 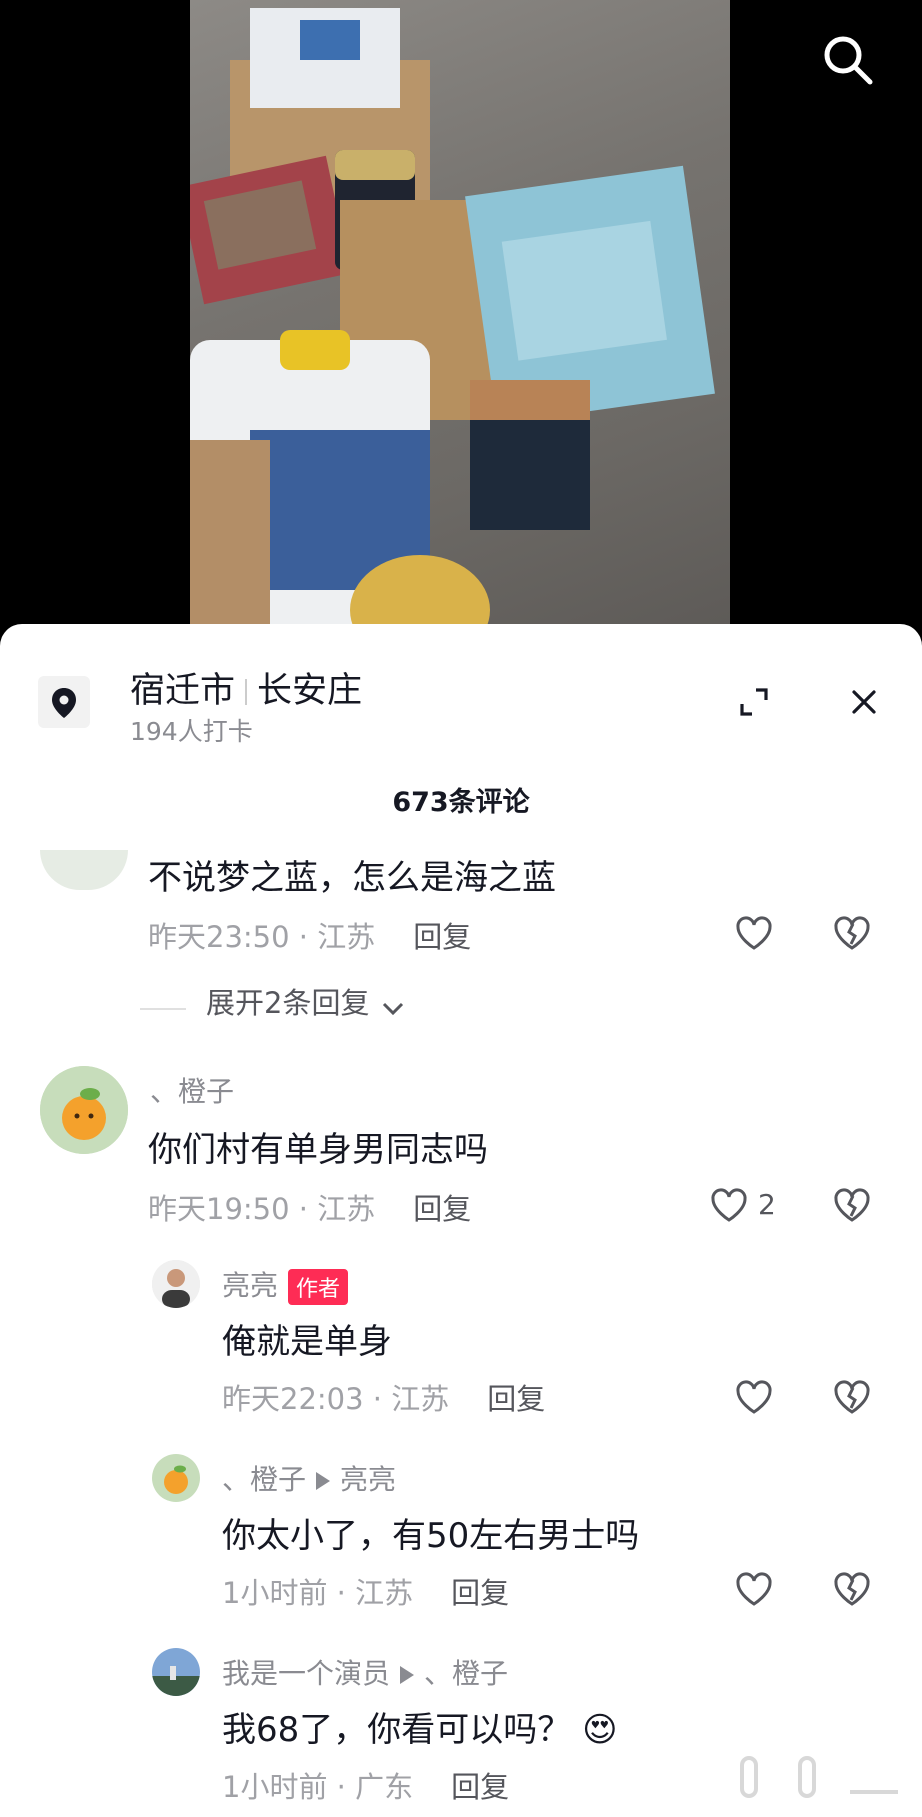 I want to click on reply-time: 昨天22:03, so click(x=293, y=1399).